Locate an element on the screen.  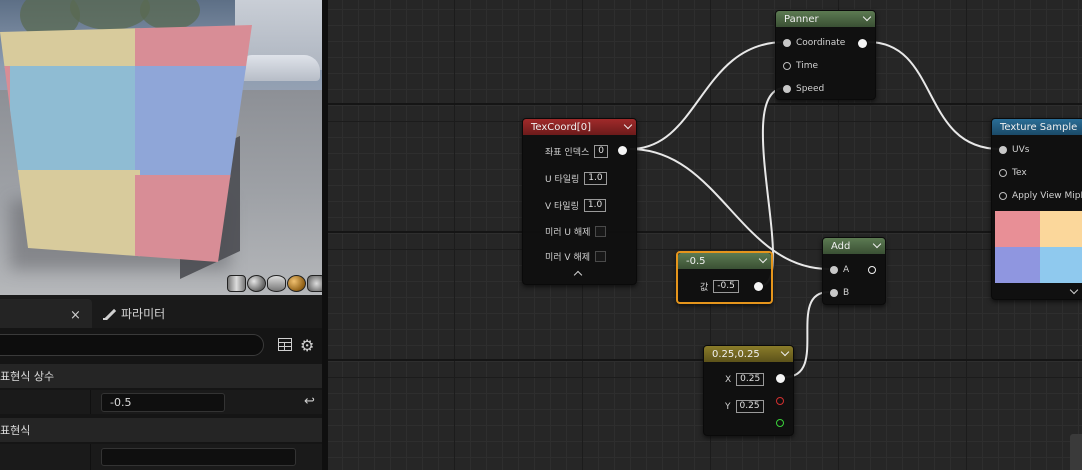
output-pin-red-icon is located at coordinates (780, 401).